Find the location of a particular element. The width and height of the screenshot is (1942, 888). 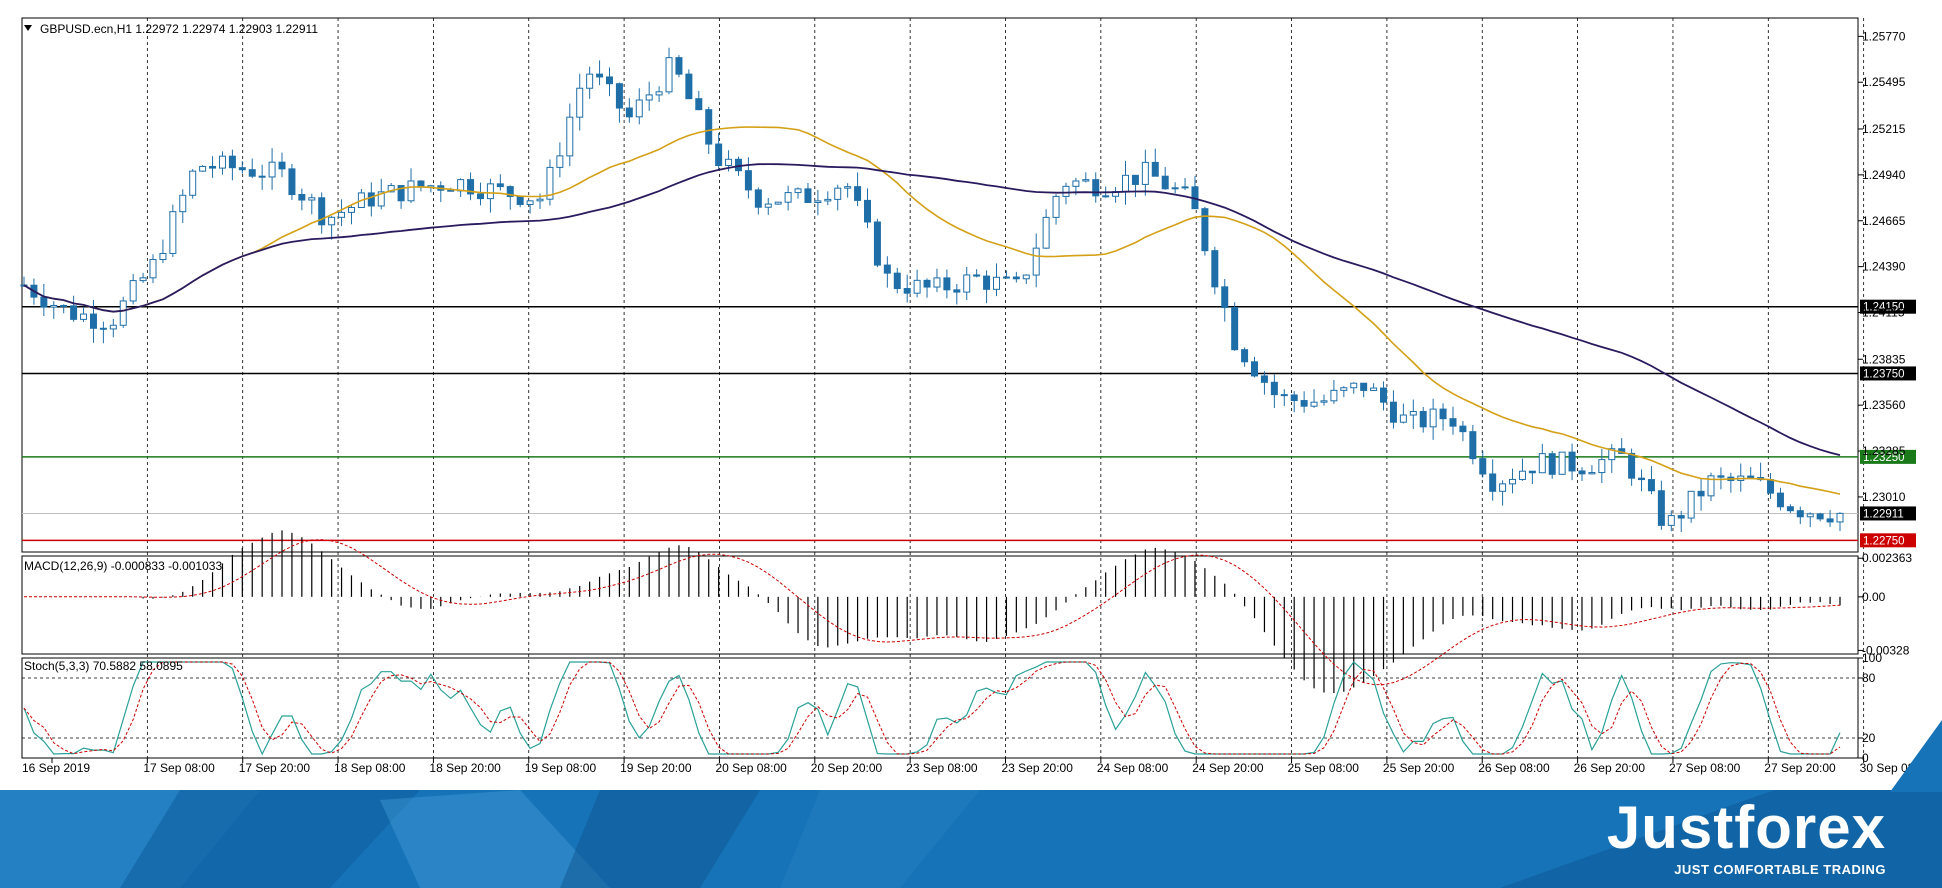

banner-corner is located at coordinates (1916, 756).